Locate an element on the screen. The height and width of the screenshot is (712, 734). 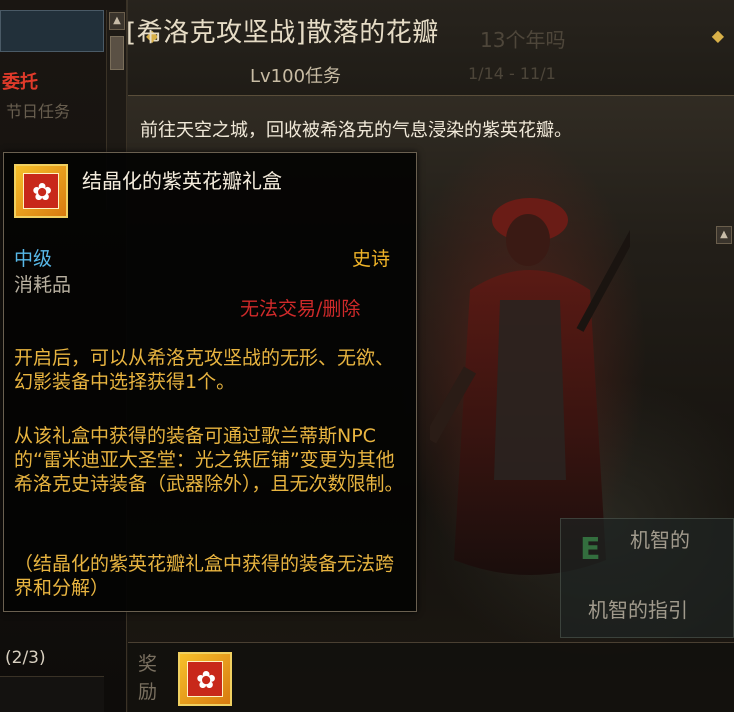
faded-header-text: 13个年吗 is located at coordinates (523, 40).